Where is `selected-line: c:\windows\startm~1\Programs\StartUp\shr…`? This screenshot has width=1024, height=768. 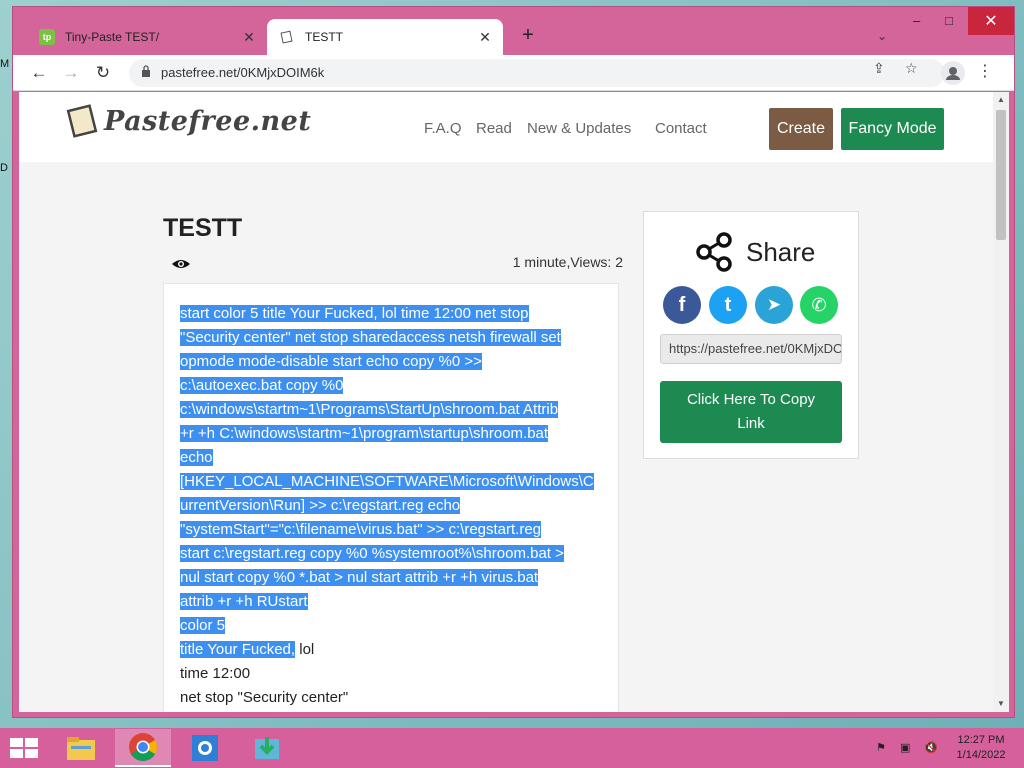
selected-line: c:\windows\startm~1\Programs\StartUp\shr… is located at coordinates (369, 409).